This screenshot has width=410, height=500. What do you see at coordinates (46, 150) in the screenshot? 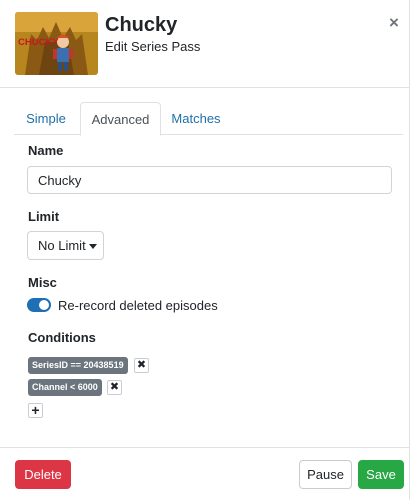
I see `name-label: Name` at bounding box center [46, 150].